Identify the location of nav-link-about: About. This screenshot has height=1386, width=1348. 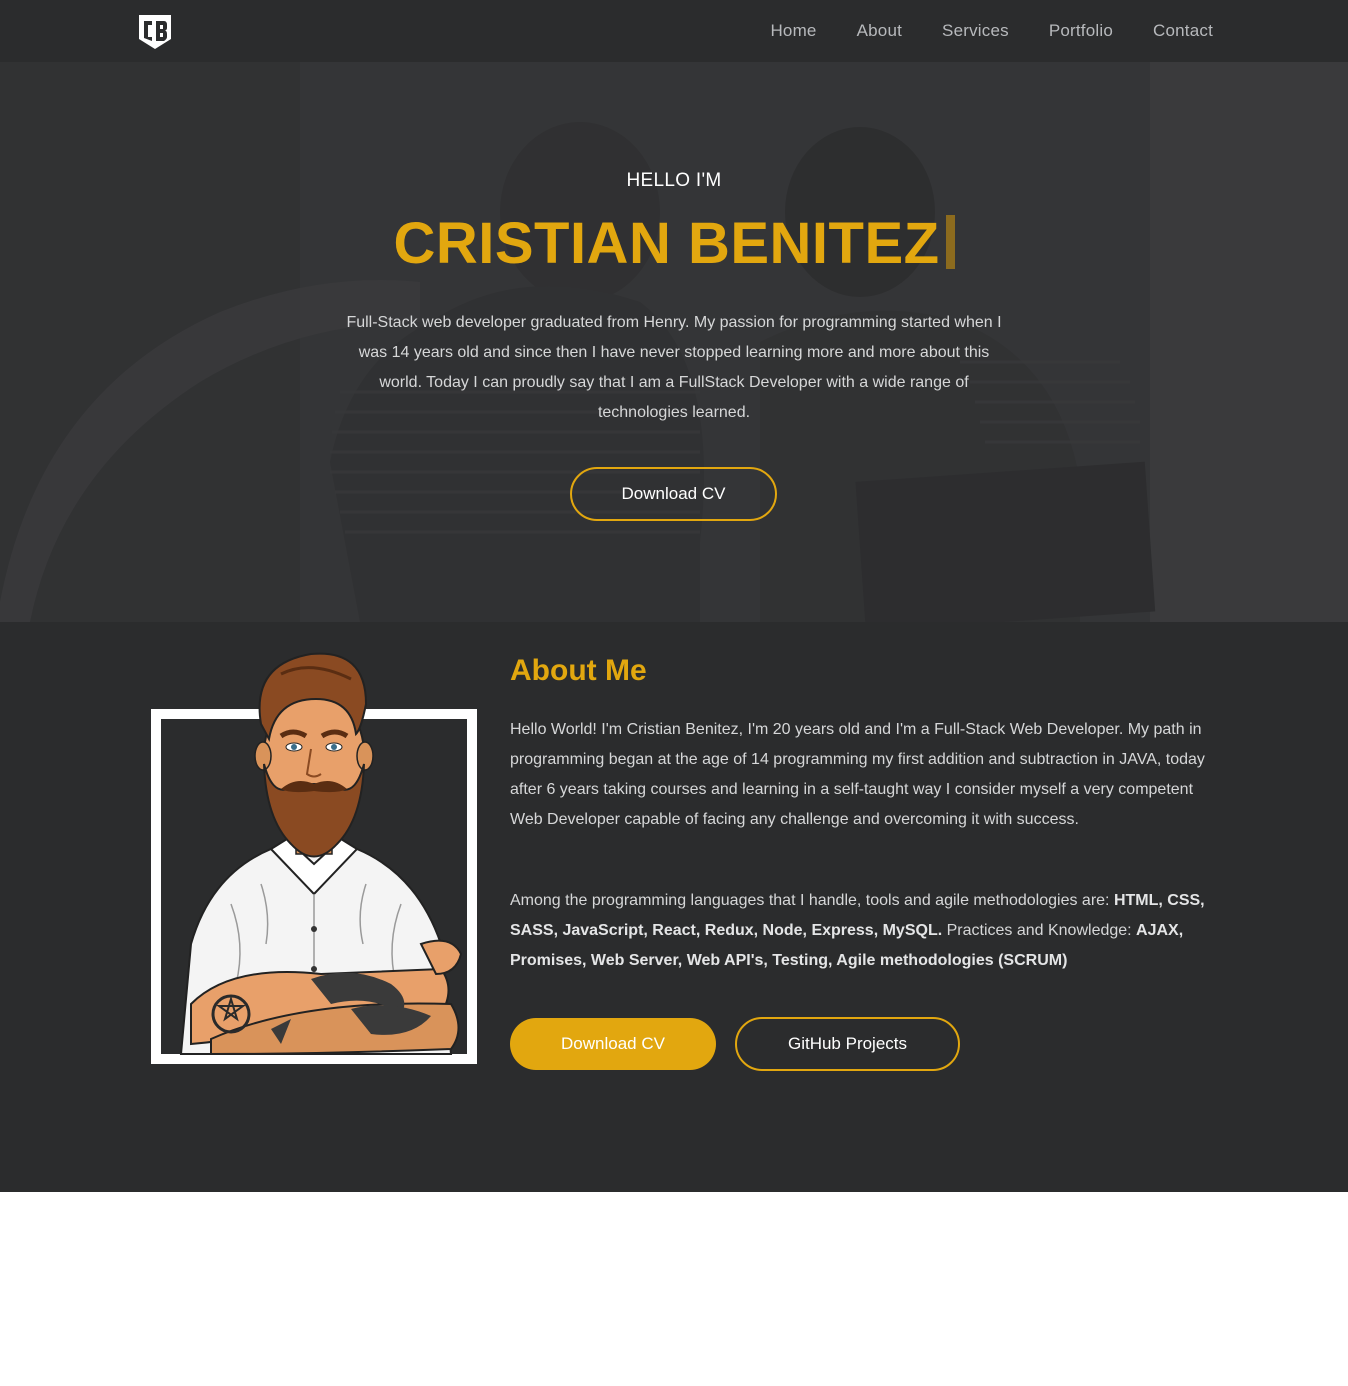
(879, 31).